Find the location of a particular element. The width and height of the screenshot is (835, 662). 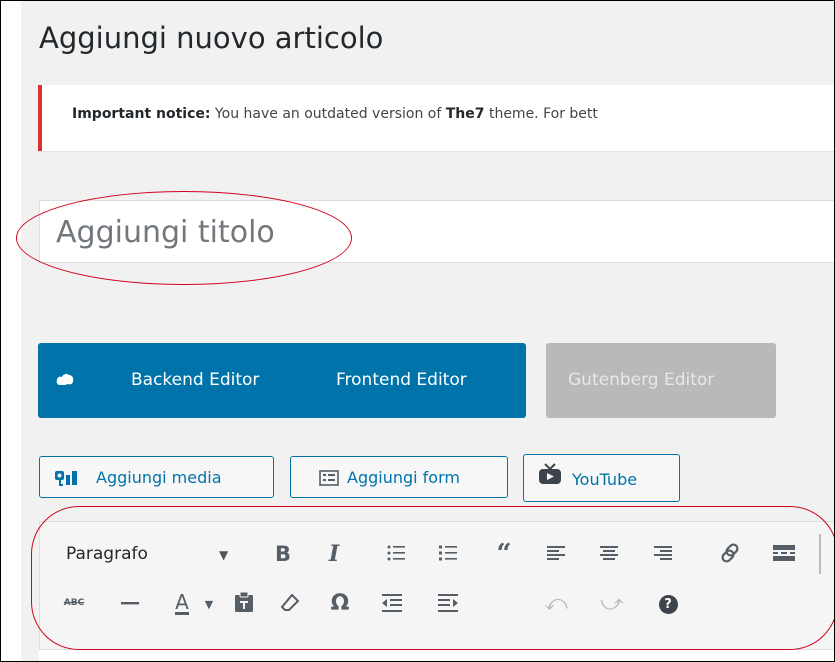

keyboard-shortcuts-help-button: ? is located at coordinates (668, 604).